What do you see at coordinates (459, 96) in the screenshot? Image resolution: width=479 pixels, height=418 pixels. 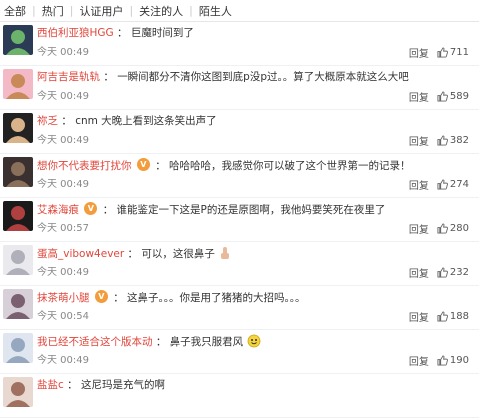 I see `like-count: 589` at bounding box center [459, 96].